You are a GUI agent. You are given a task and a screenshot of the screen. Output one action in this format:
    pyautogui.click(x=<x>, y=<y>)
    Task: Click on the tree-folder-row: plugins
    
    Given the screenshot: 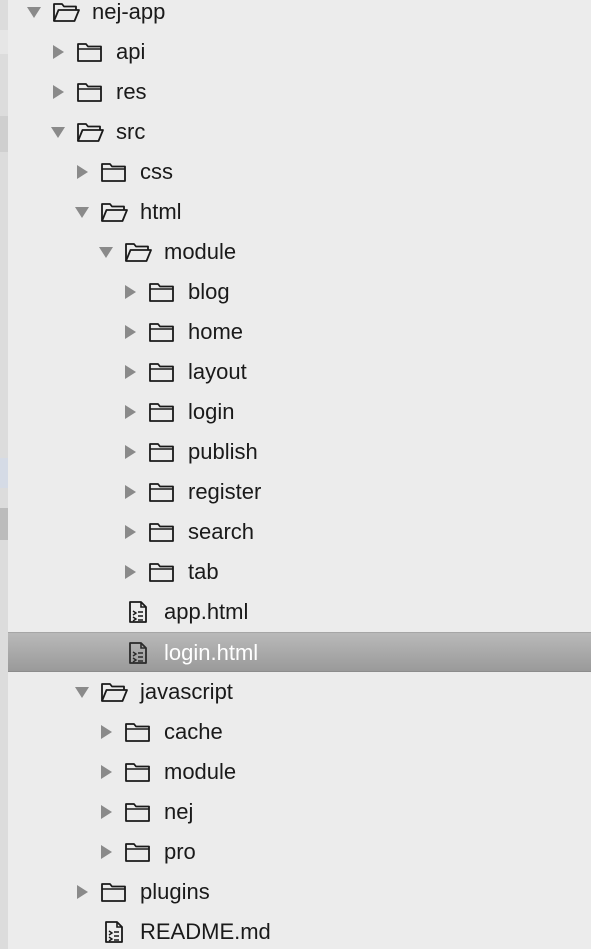 What is the action you would take?
    pyautogui.click(x=299, y=892)
    